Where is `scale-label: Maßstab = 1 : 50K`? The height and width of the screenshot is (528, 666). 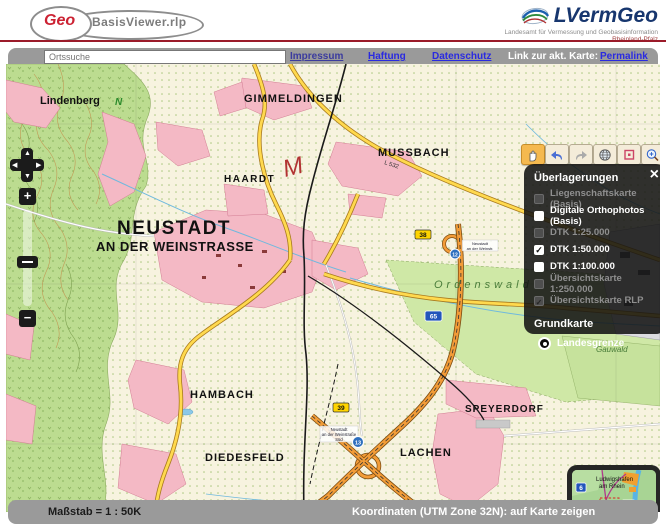 scale-label: Maßstab = 1 : 50K is located at coordinates (95, 512).